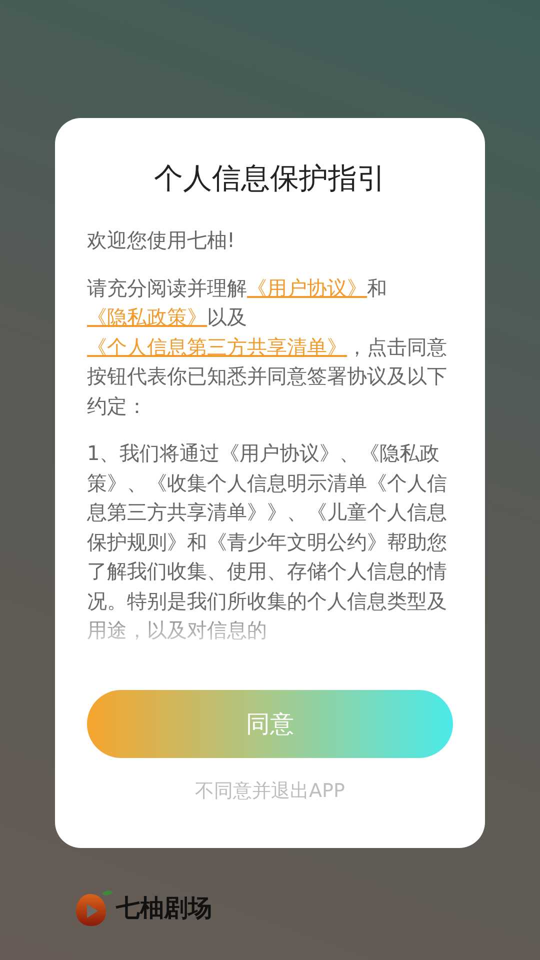 This screenshot has width=540, height=960. Describe the element at coordinates (307, 288) in the screenshot. I see `agreement-link: 《用户协议》` at that location.